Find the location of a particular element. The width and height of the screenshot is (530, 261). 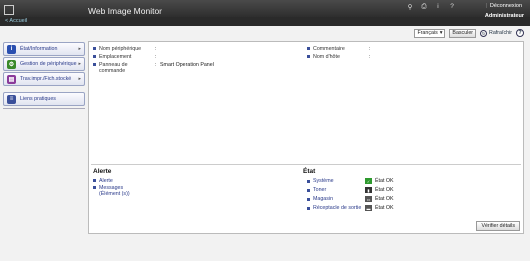

refresh-icon: ↻ is located at coordinates (484, 33).